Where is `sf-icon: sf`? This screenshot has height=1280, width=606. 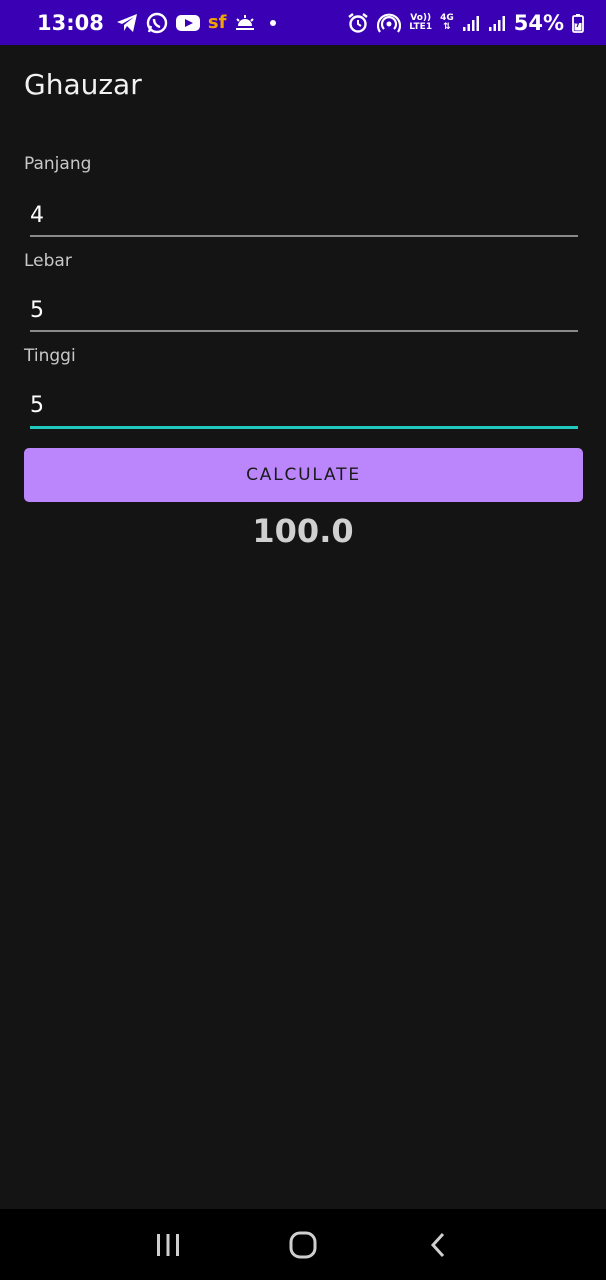 sf-icon: sf is located at coordinates (217, 22).